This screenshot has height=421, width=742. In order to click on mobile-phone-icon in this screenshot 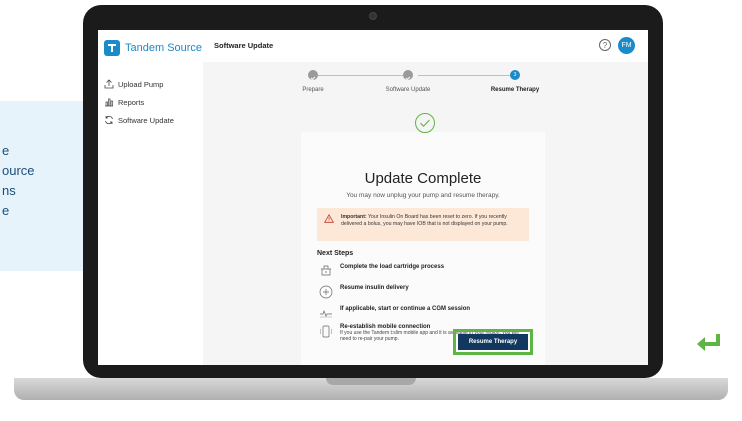, I will do `click(326, 331)`.